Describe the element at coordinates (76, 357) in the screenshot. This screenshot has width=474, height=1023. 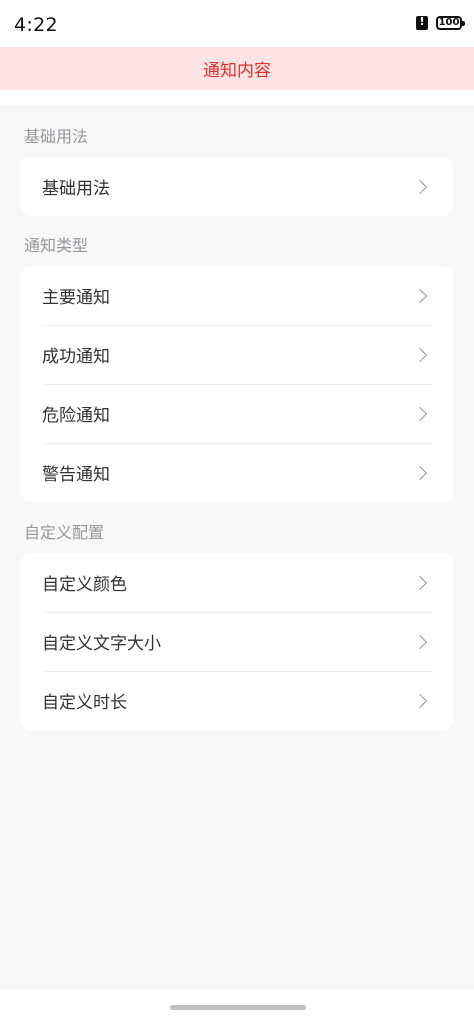
I see `cell-label: 成功通知` at that location.